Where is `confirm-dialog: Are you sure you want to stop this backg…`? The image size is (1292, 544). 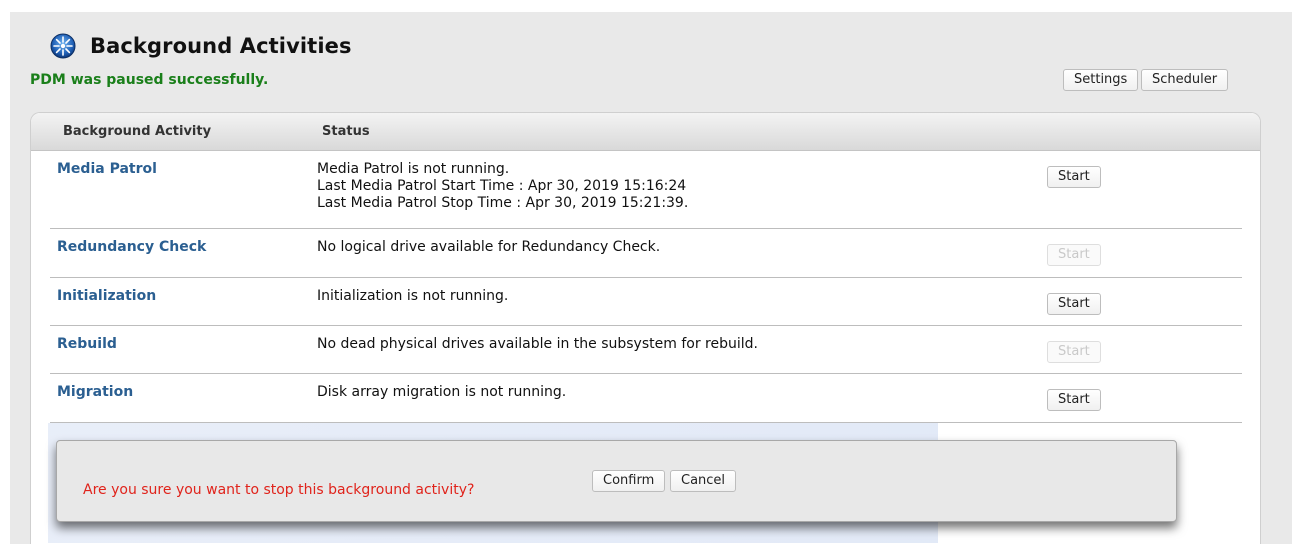
confirm-dialog: Are you sure you want to stop this backg… is located at coordinates (616, 481).